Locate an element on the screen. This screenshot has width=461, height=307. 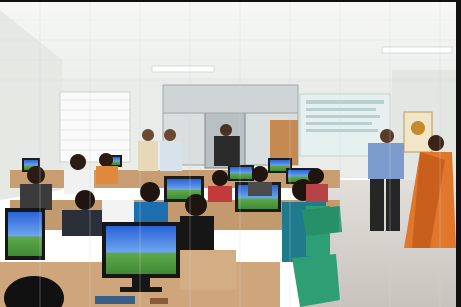
monitor-front is located at coordinates (25, 234).